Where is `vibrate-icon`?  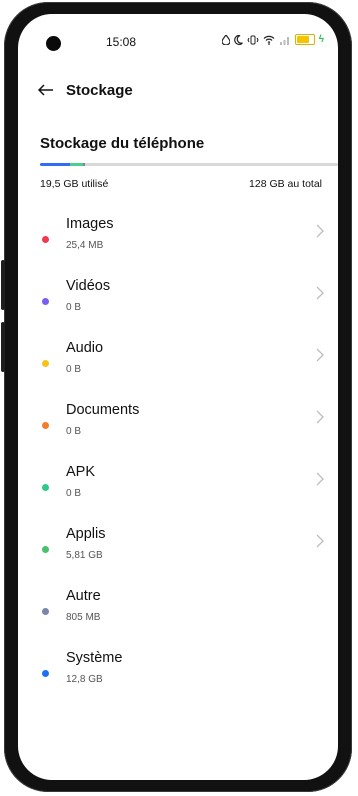 vibrate-icon is located at coordinates (253, 39).